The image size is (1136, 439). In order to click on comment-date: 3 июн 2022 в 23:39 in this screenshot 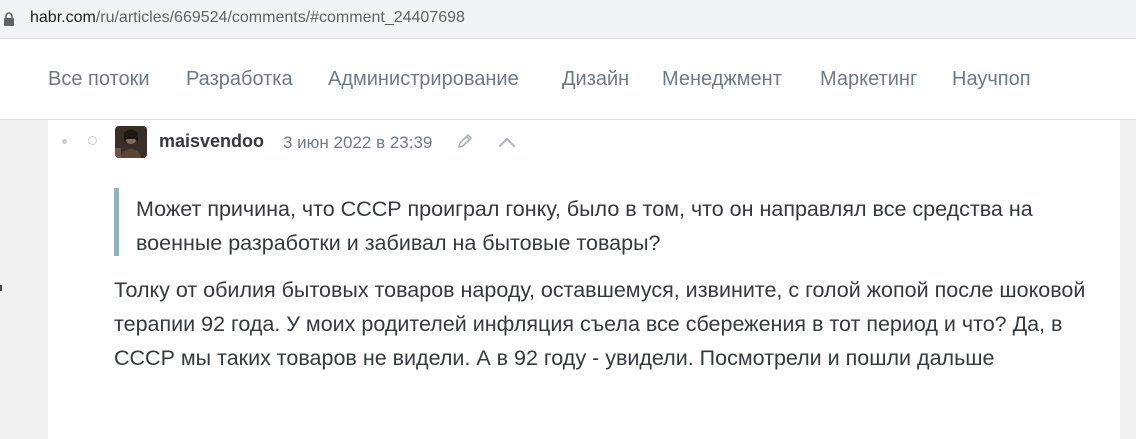, I will do `click(357, 143)`.